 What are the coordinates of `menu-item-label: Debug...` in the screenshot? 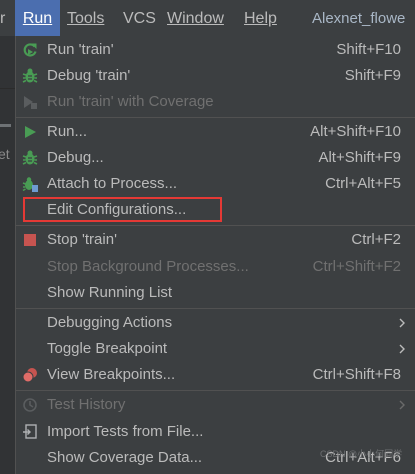 It's located at (75, 157).